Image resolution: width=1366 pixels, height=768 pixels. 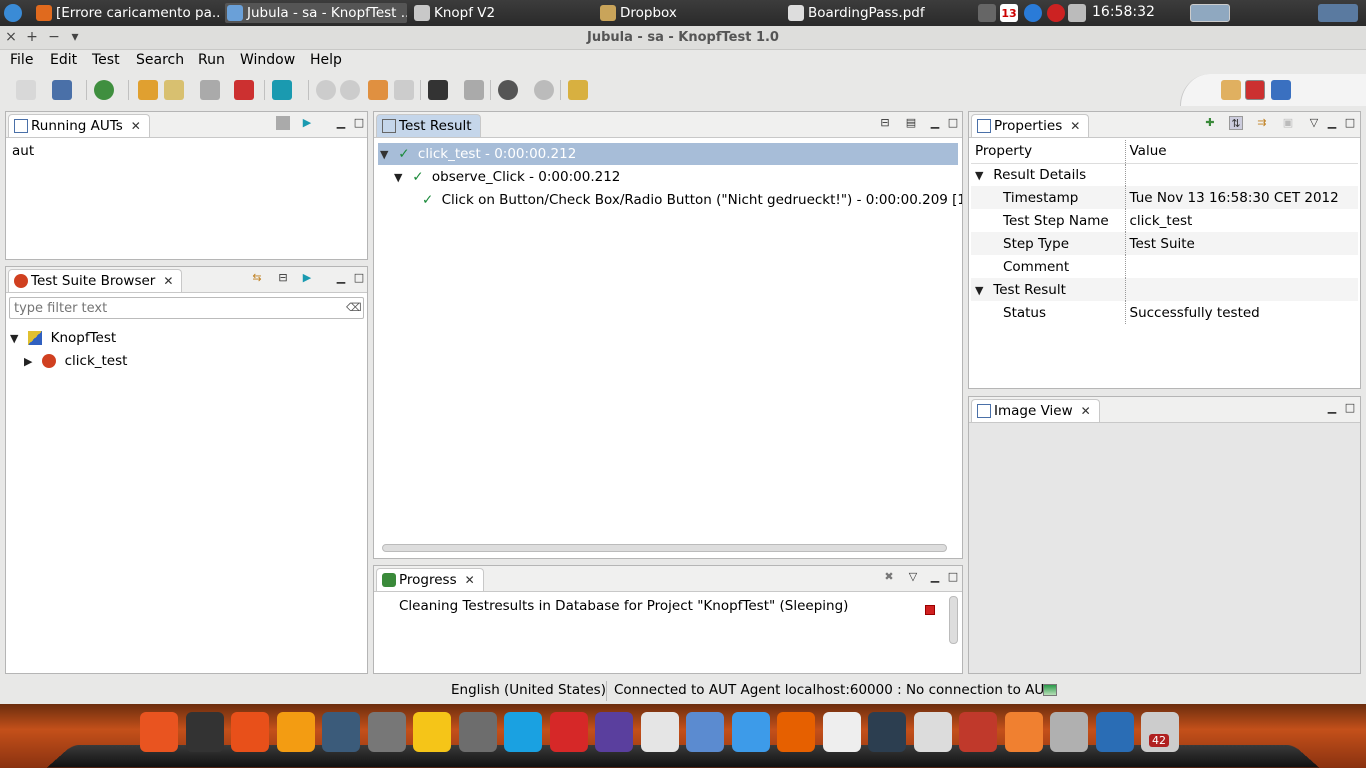 I want to click on property-group-row: ▼ Result Details, so click(x=1164, y=174).